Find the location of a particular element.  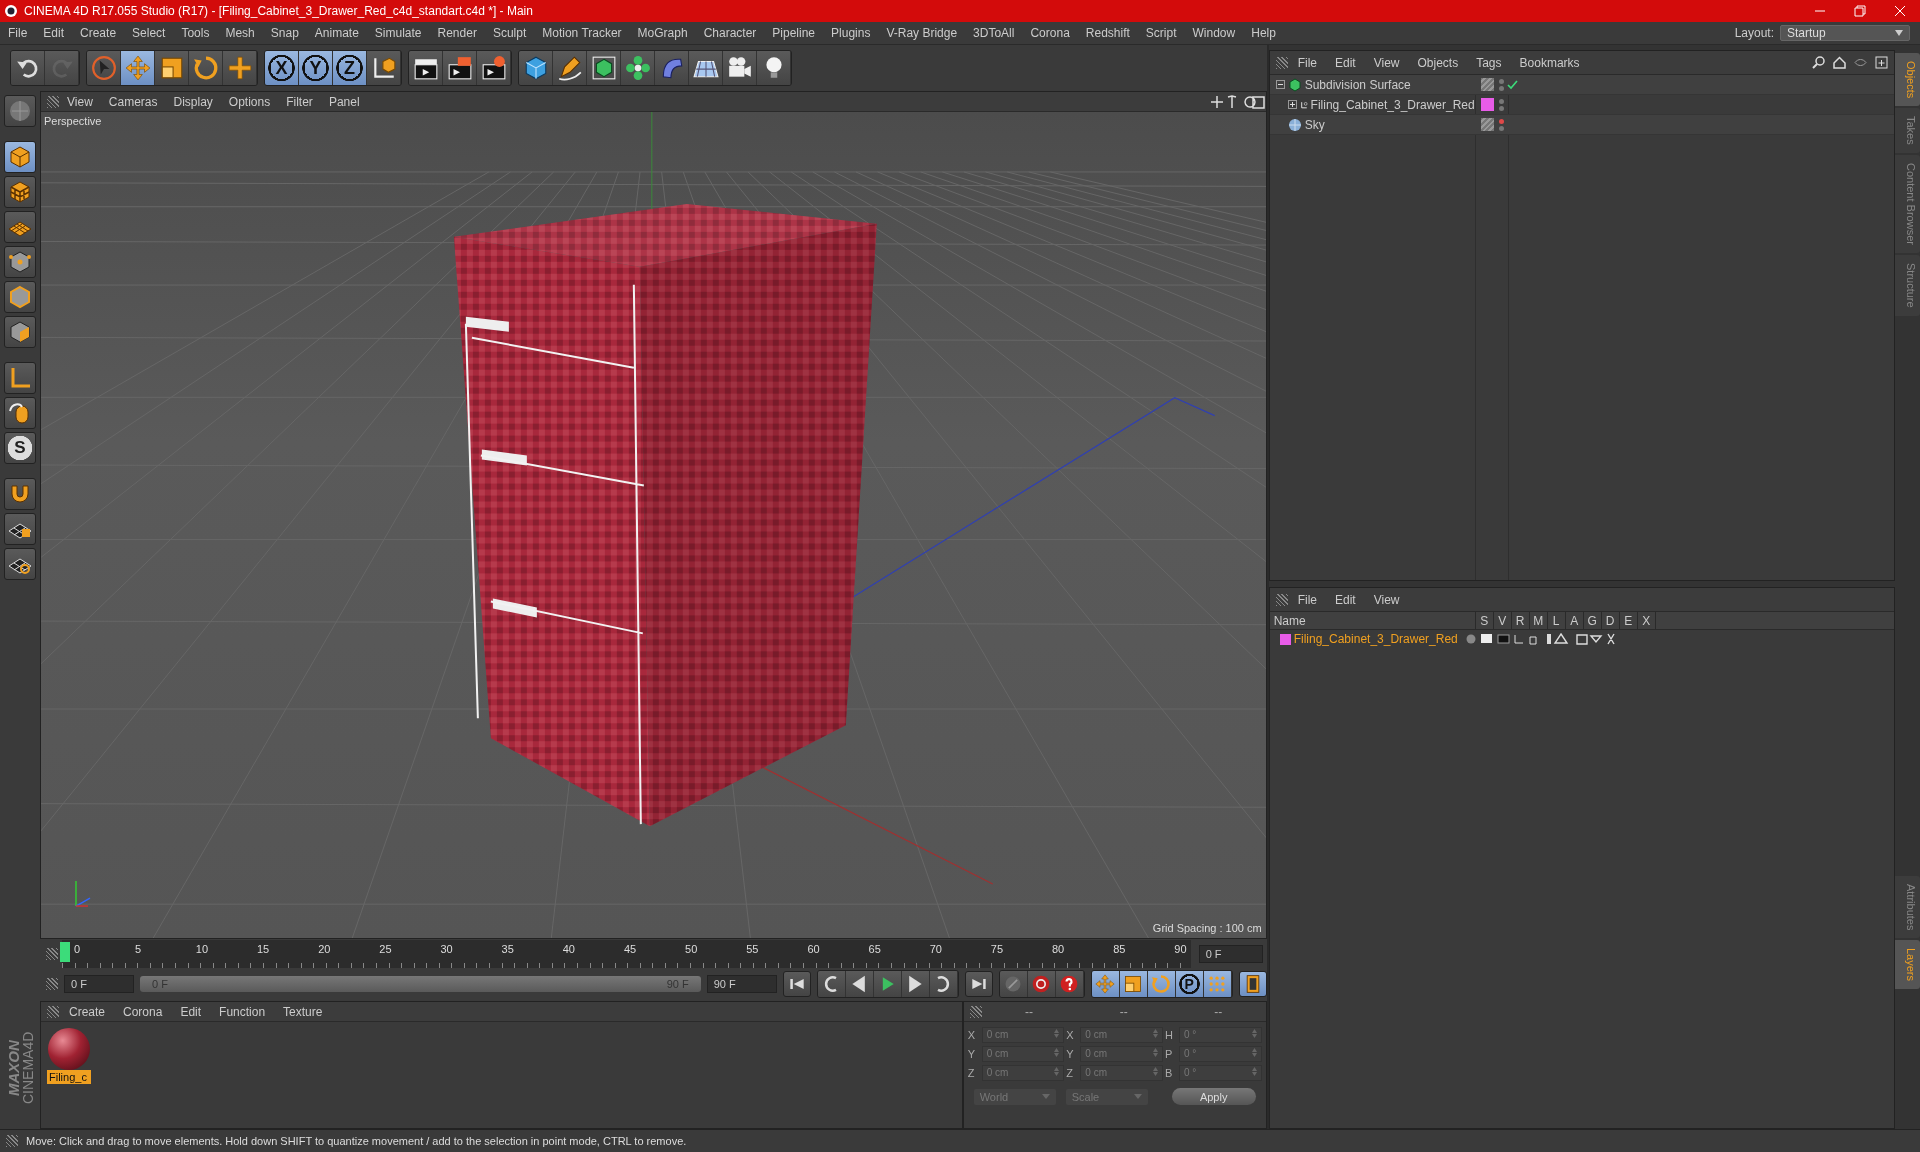

menu-item: Mesh is located at coordinates (240, 33).